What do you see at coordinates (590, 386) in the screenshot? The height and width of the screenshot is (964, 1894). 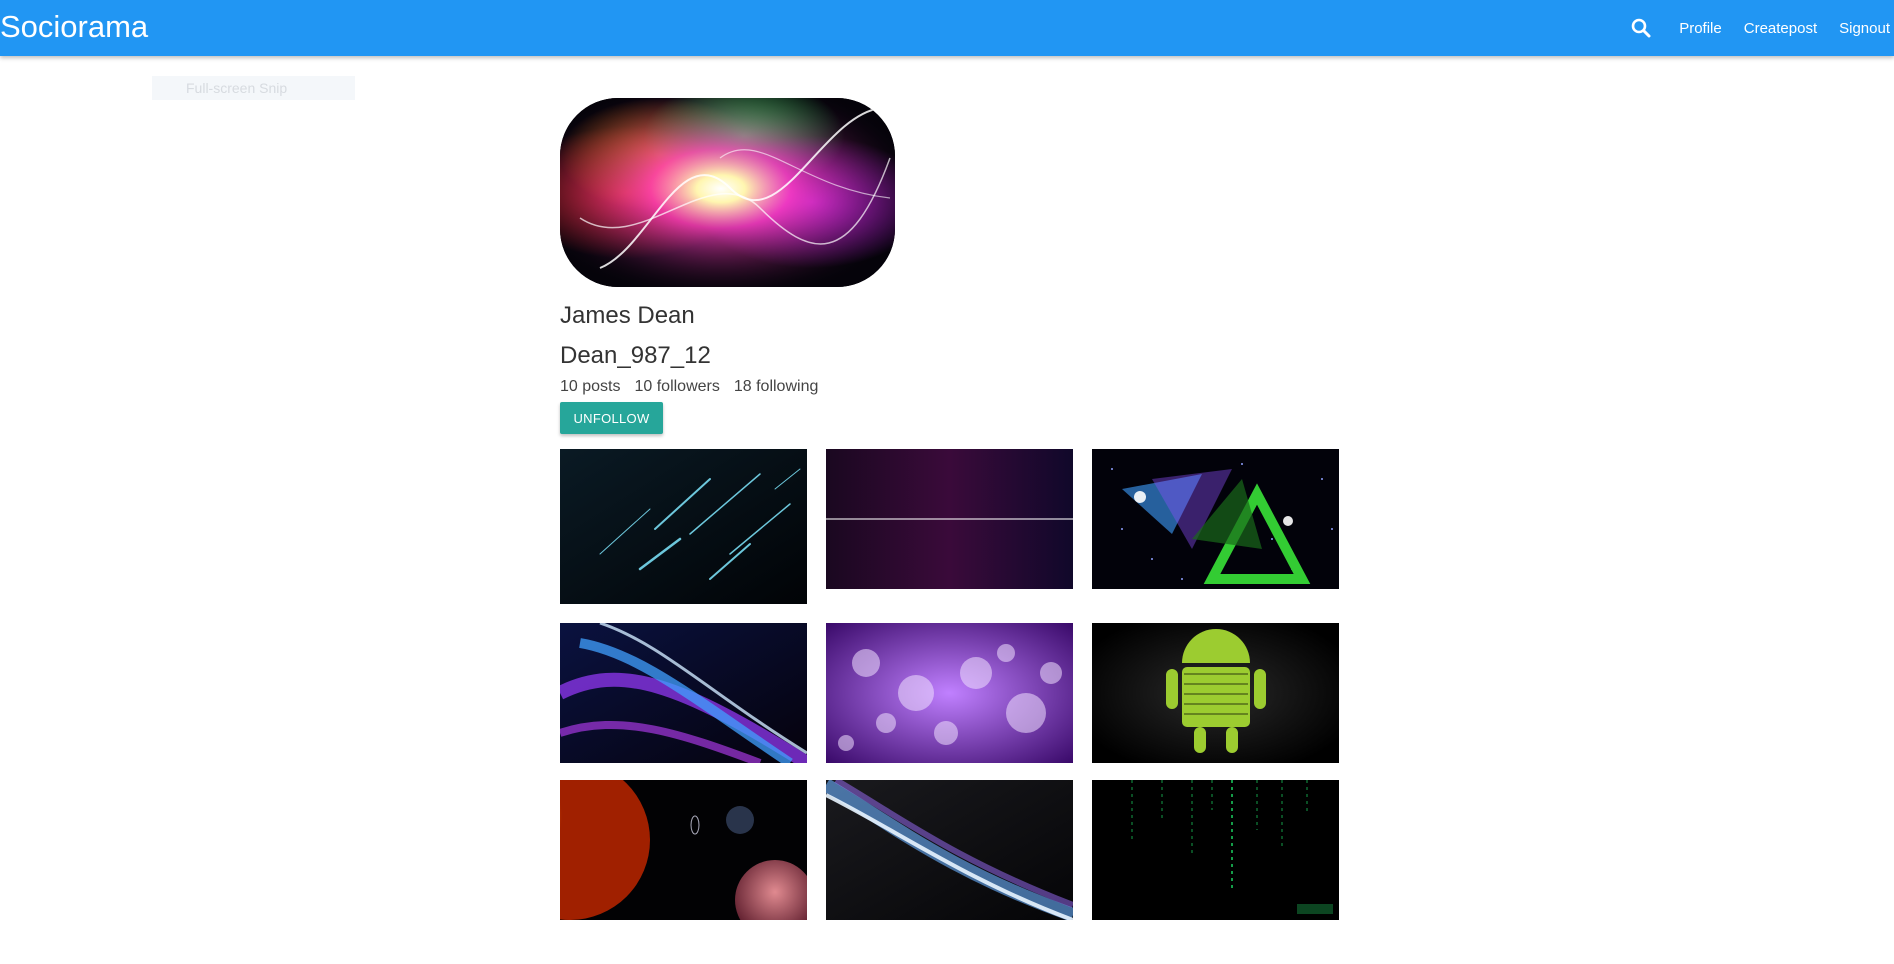 I see `posts-count: 10 posts` at bounding box center [590, 386].